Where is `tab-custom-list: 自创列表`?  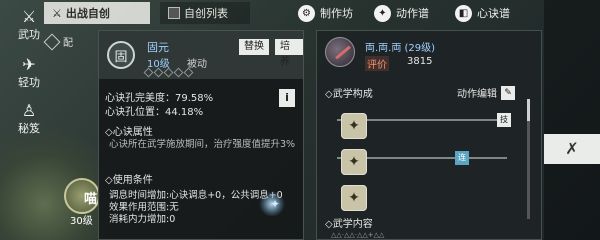 tab-custom-list: 自创列表 is located at coordinates (205, 13).